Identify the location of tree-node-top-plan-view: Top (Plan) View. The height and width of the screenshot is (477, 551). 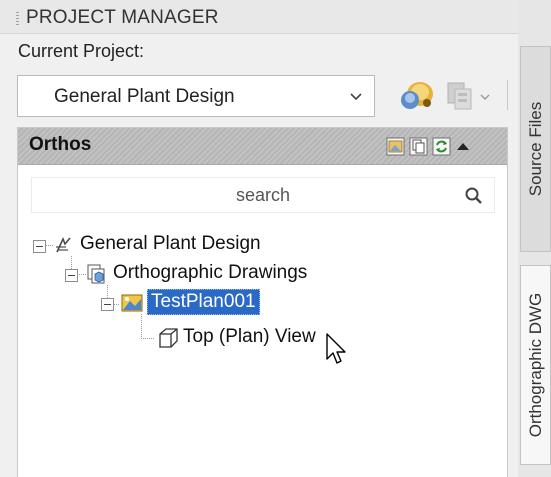
(258, 338).